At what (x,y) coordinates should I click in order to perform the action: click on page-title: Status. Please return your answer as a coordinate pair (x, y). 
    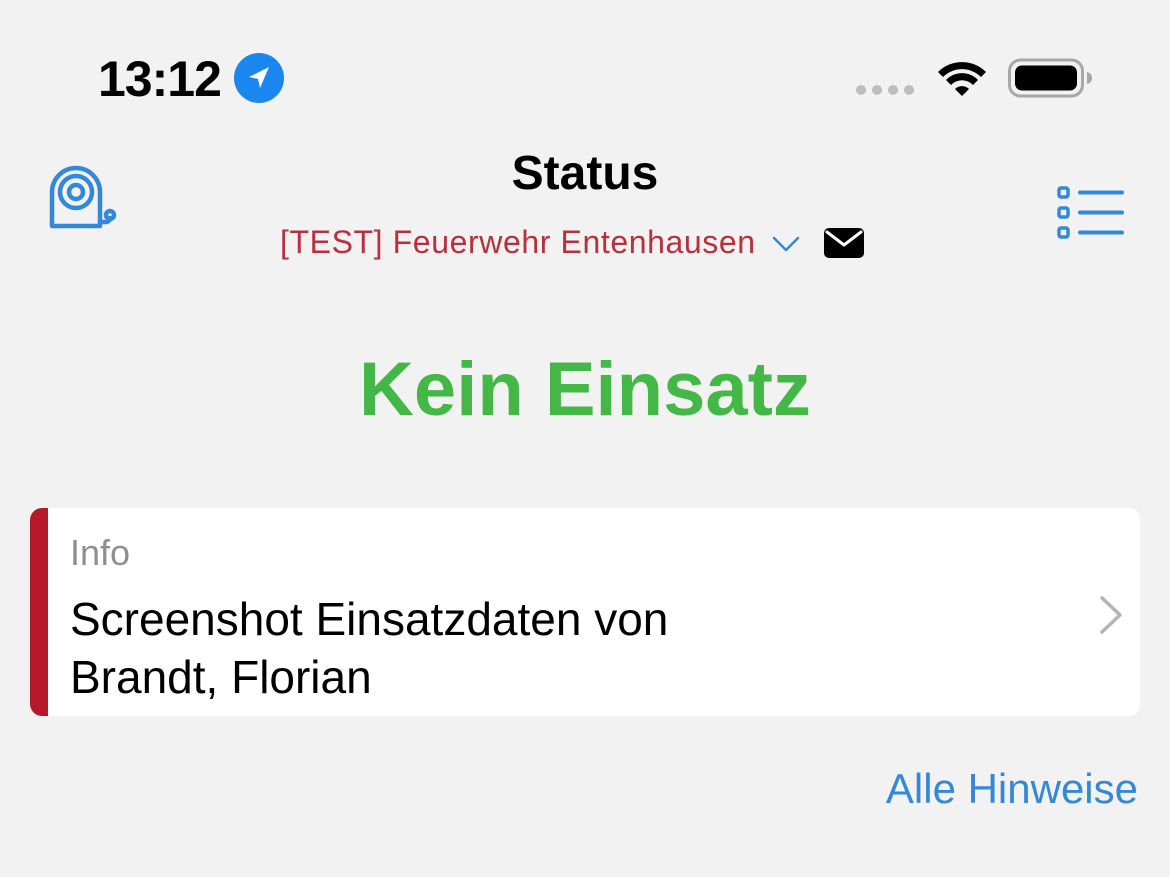
    Looking at the image, I should click on (585, 173).